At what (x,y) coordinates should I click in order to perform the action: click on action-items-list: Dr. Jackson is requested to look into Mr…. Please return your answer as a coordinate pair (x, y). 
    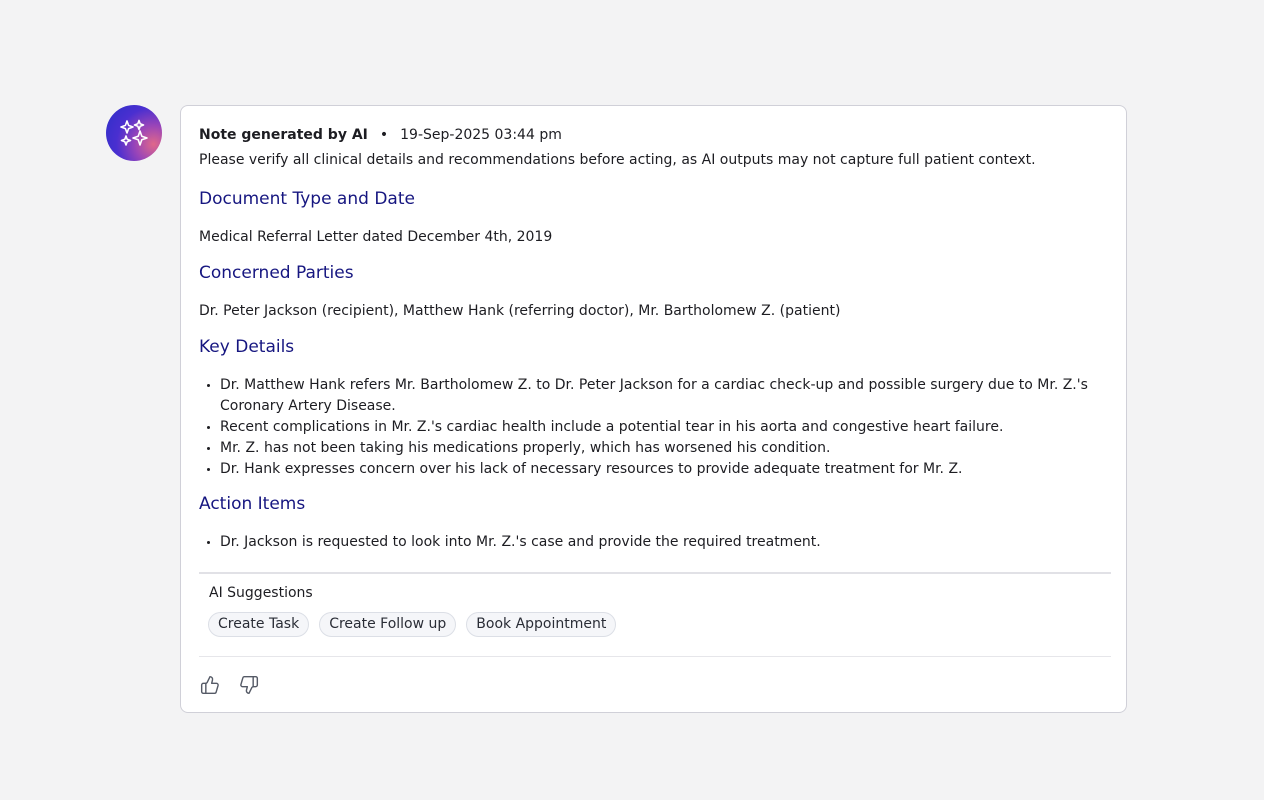
    Looking at the image, I should click on (655, 542).